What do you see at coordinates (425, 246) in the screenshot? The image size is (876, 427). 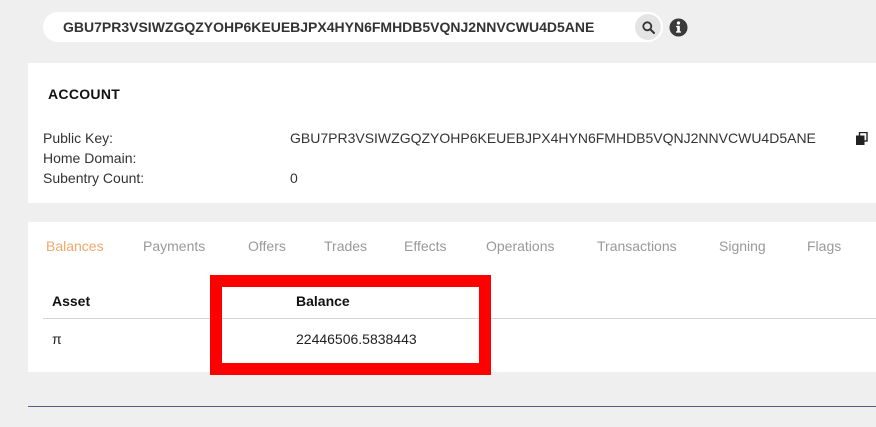 I see `tab-effects: Effects` at bounding box center [425, 246].